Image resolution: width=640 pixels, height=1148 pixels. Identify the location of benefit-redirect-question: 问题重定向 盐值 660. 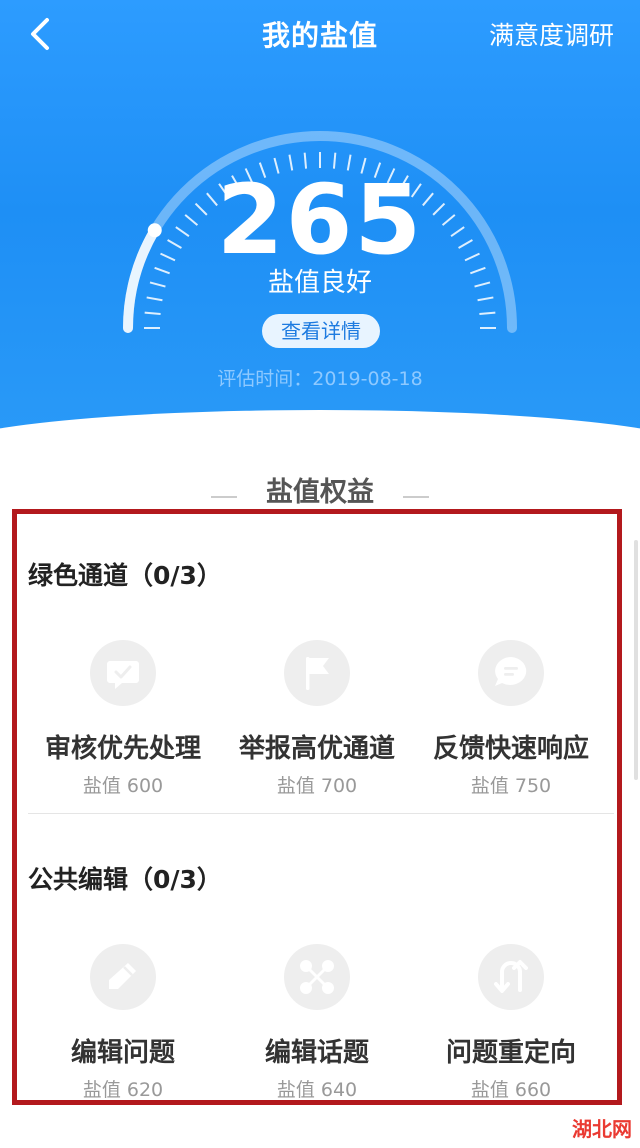
(511, 1023).